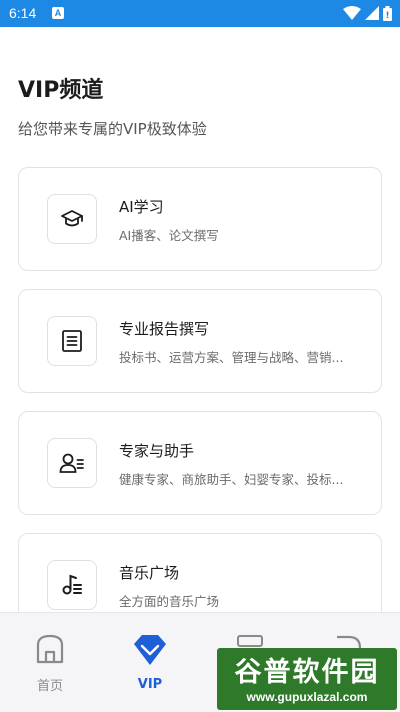  I want to click on nav-item-home: 首页, so click(50, 663).